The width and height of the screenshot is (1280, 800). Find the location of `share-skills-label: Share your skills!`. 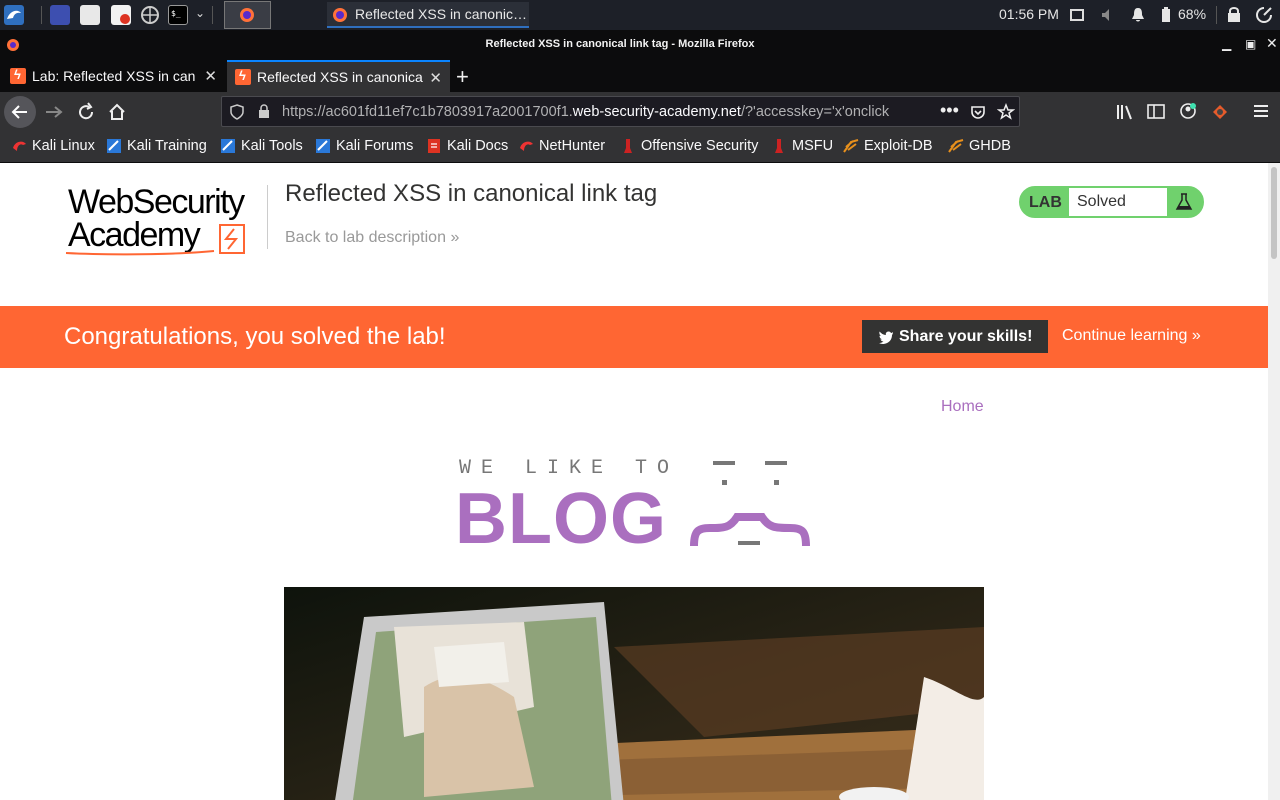

share-skills-label: Share your skills! is located at coordinates (966, 336).